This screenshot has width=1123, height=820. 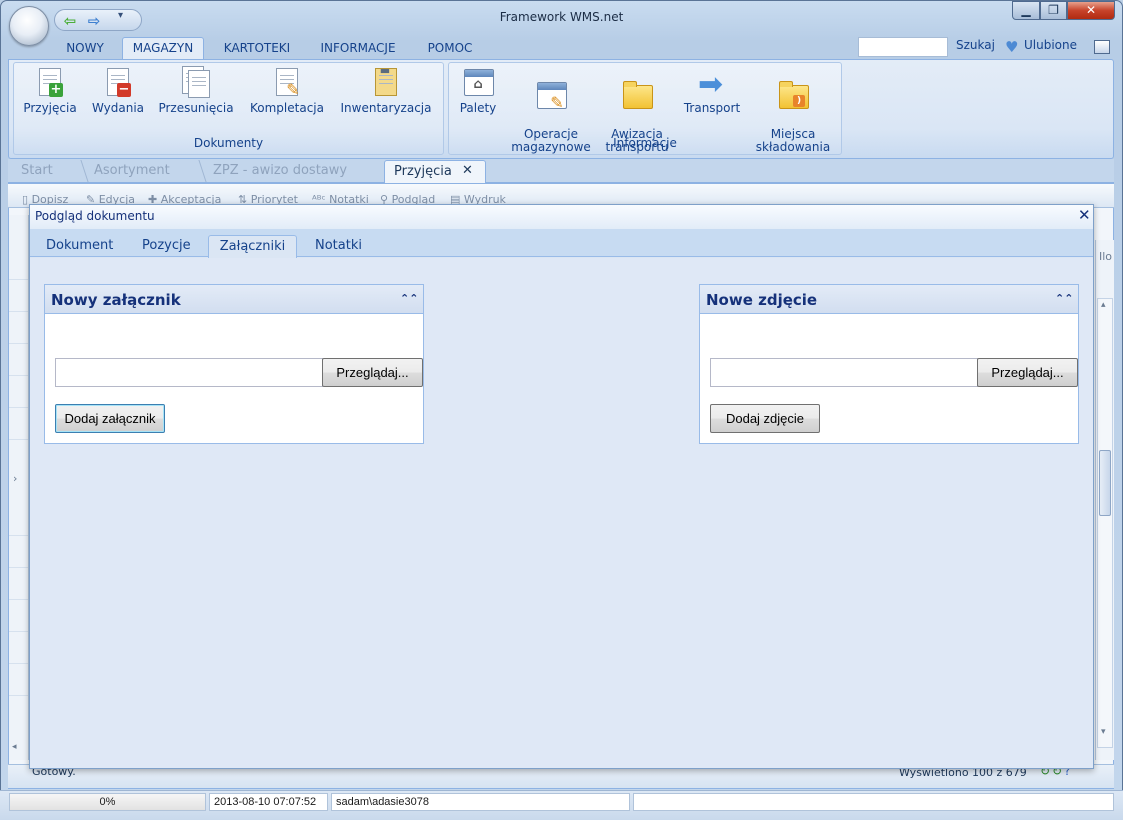 What do you see at coordinates (1105, 483) in the screenshot?
I see `scrollbar-thumb` at bounding box center [1105, 483].